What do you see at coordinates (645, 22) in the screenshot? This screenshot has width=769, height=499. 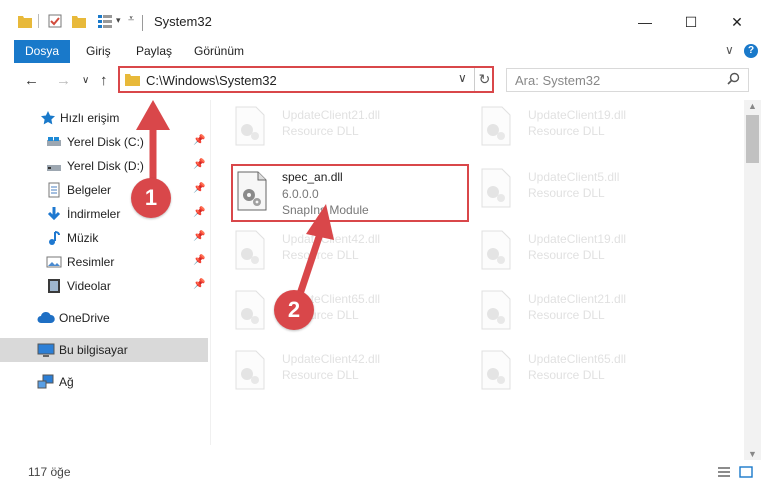 I see `minimize-button: —` at bounding box center [645, 22].